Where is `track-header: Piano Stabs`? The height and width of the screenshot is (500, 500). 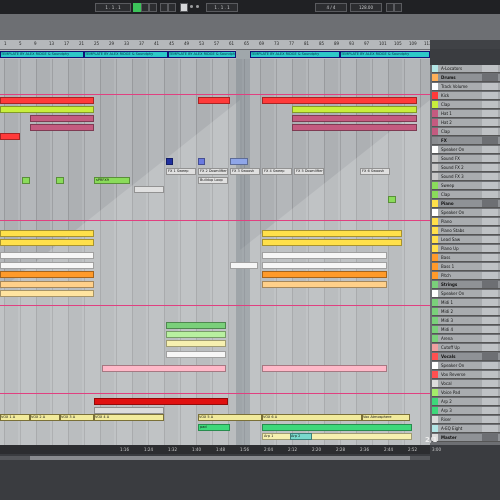 track-header: Piano Stabs is located at coordinates (466, 231).